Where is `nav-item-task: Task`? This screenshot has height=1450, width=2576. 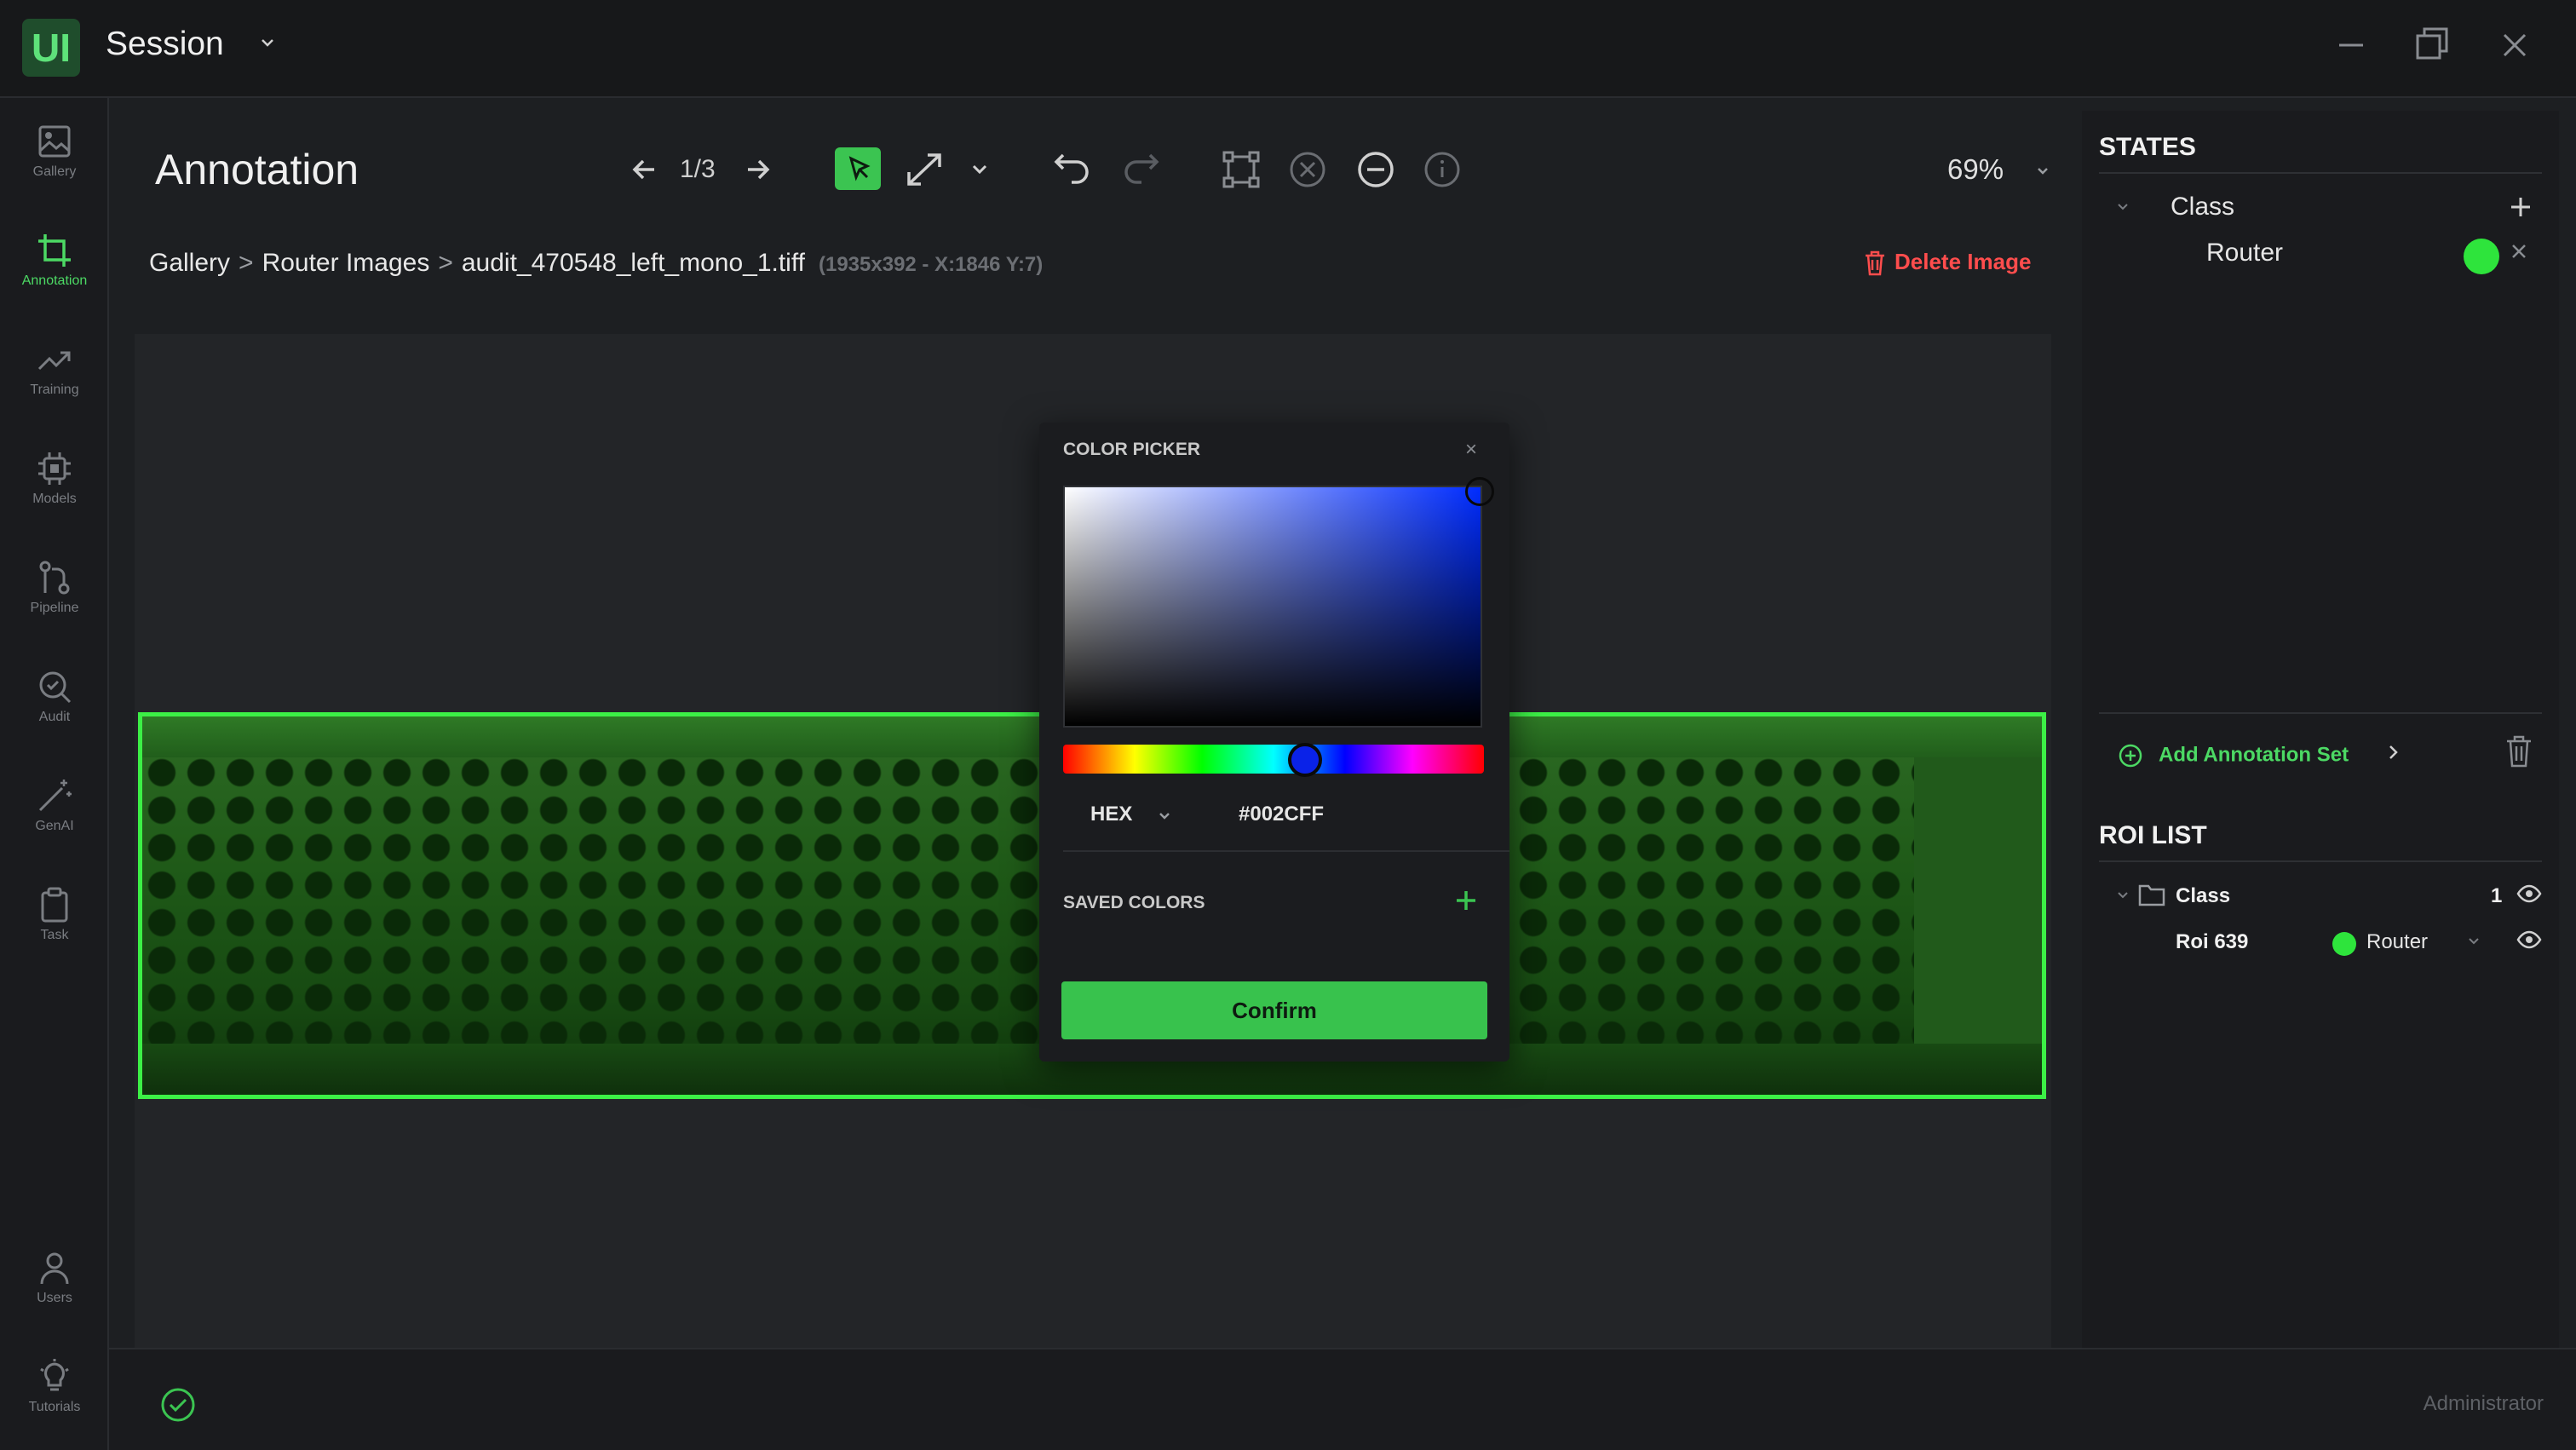
nav-item-task: Task is located at coordinates (55, 922).